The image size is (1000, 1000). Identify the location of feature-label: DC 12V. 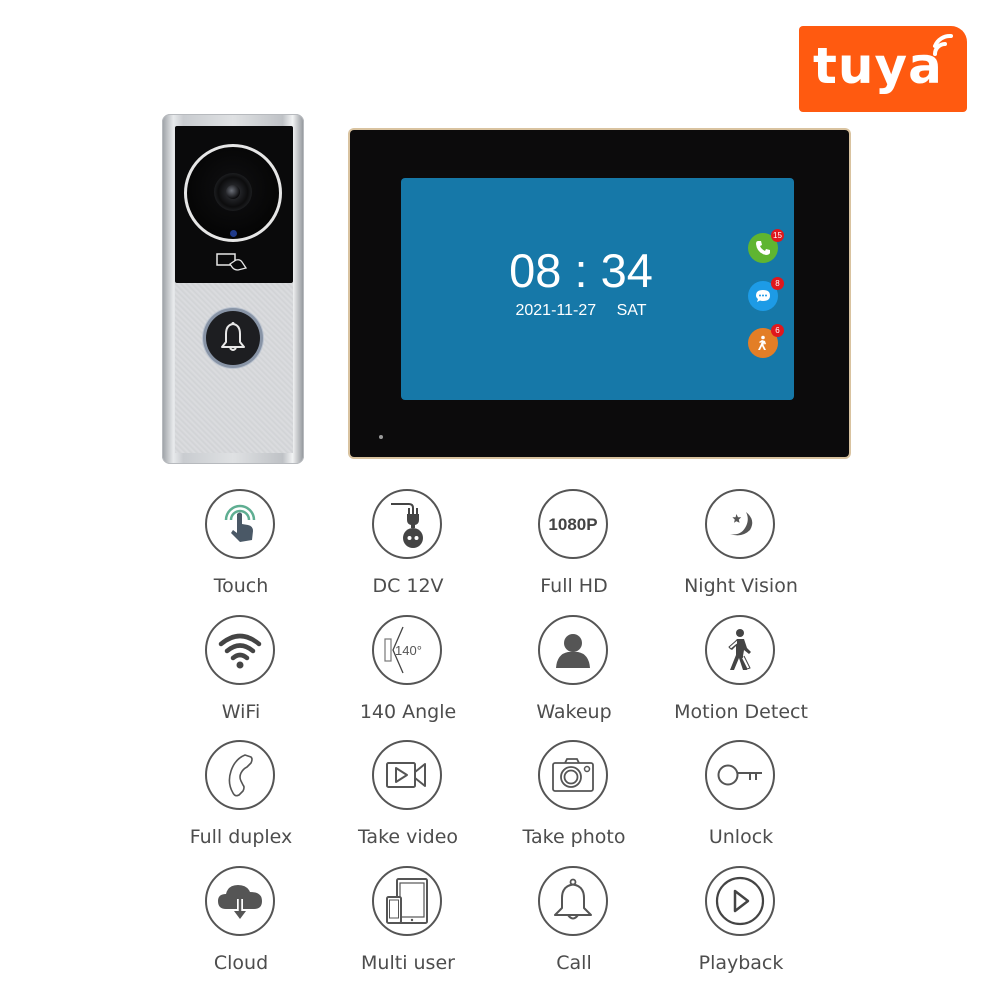
(408, 586).